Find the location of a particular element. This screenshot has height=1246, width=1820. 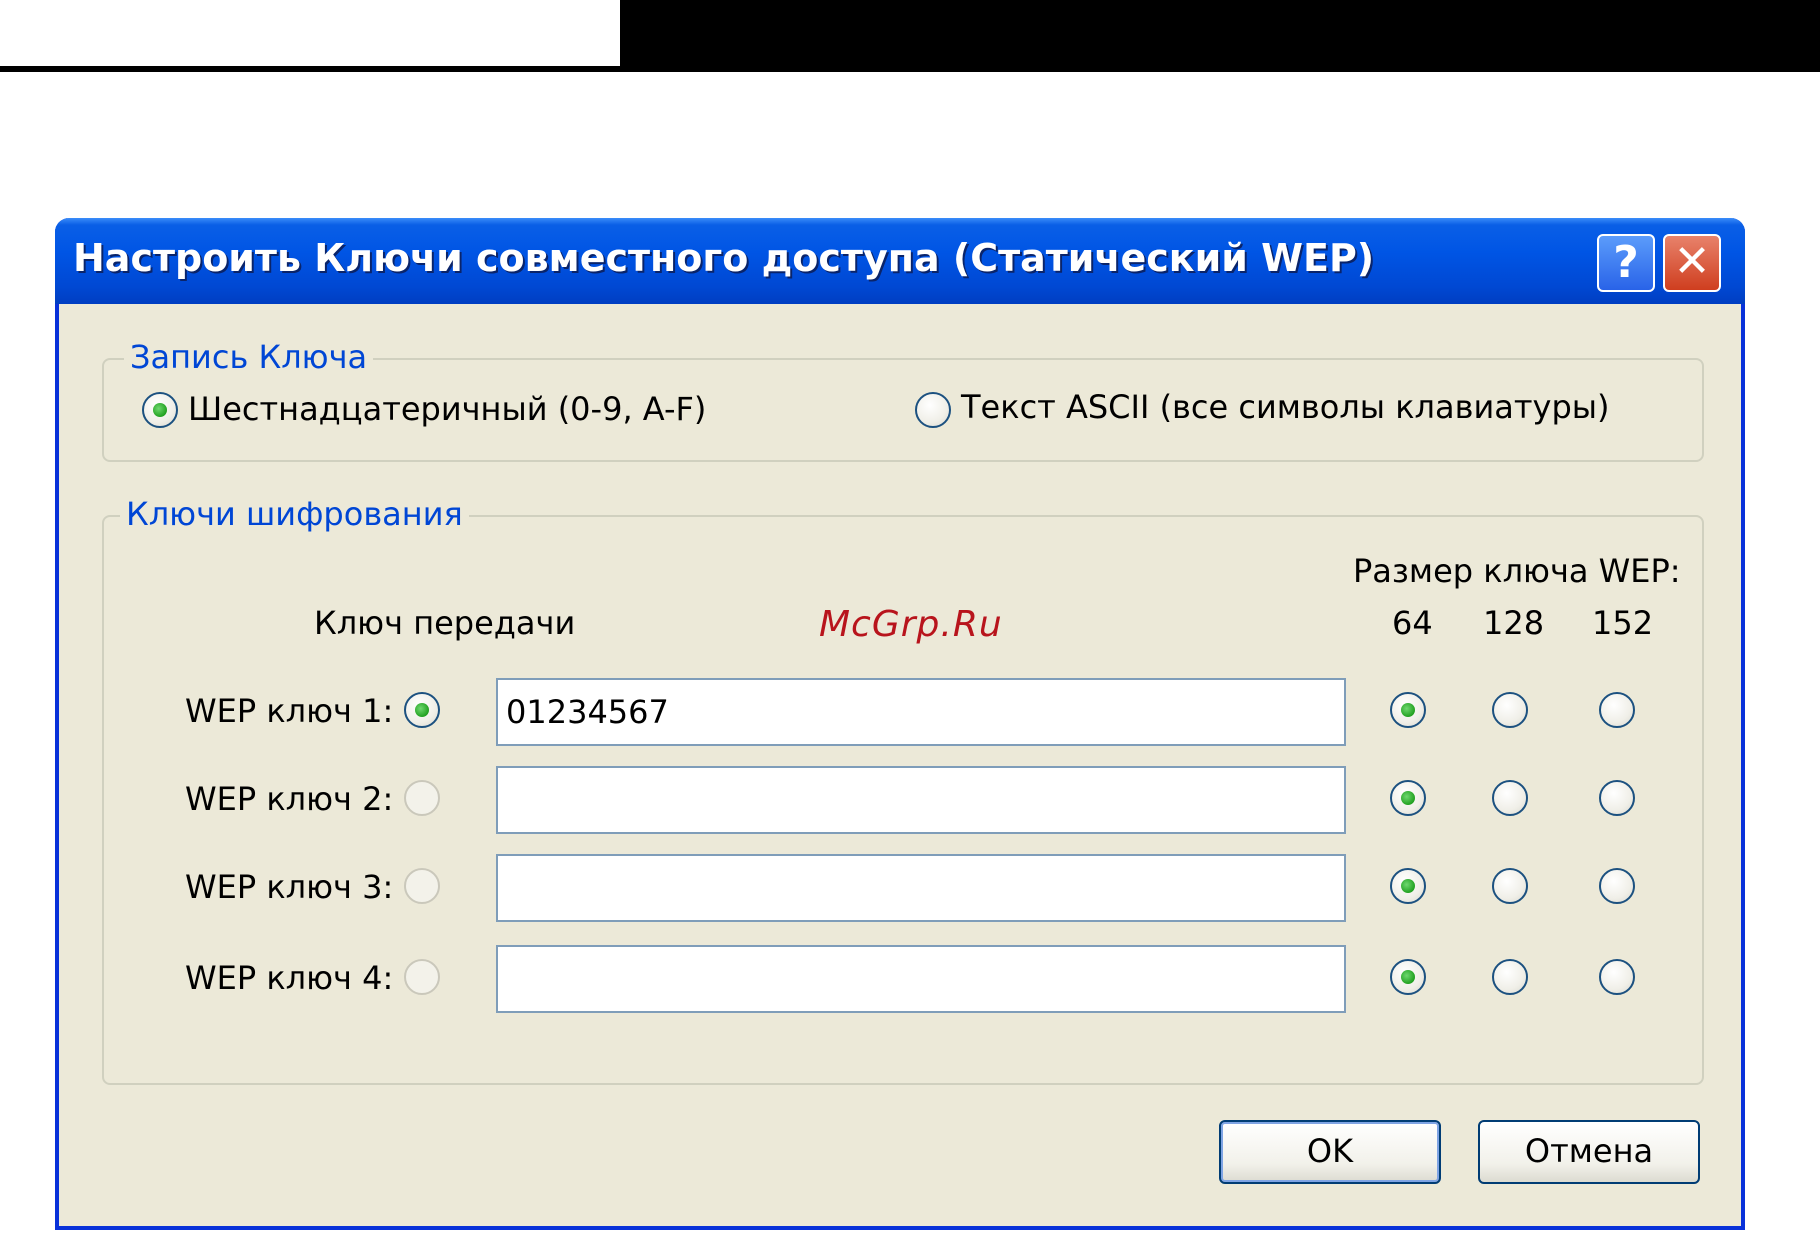

wep-key-1-size-152-radio is located at coordinates (1617, 710).